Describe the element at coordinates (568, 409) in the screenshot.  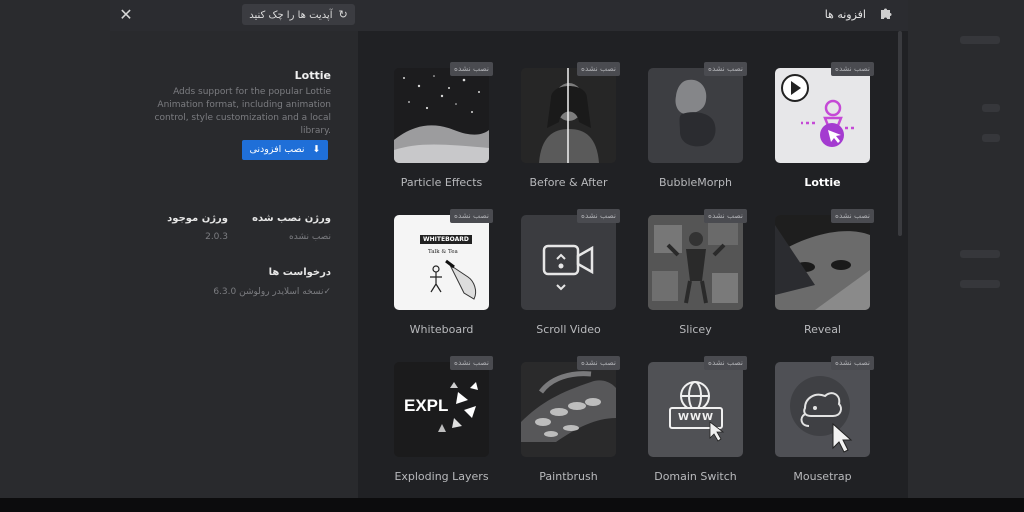
I see `paintbrush-thumbnail` at that location.